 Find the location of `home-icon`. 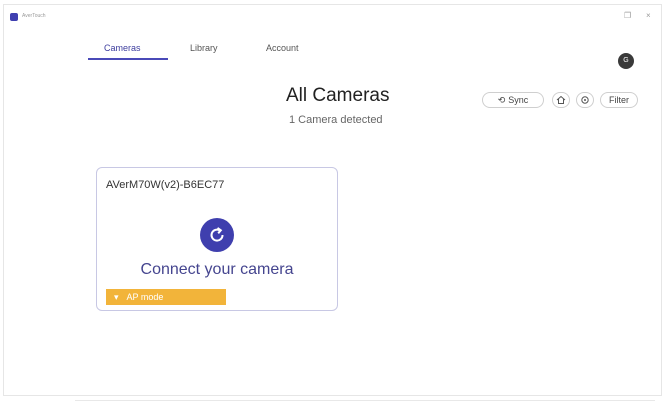

home-icon is located at coordinates (561, 99).